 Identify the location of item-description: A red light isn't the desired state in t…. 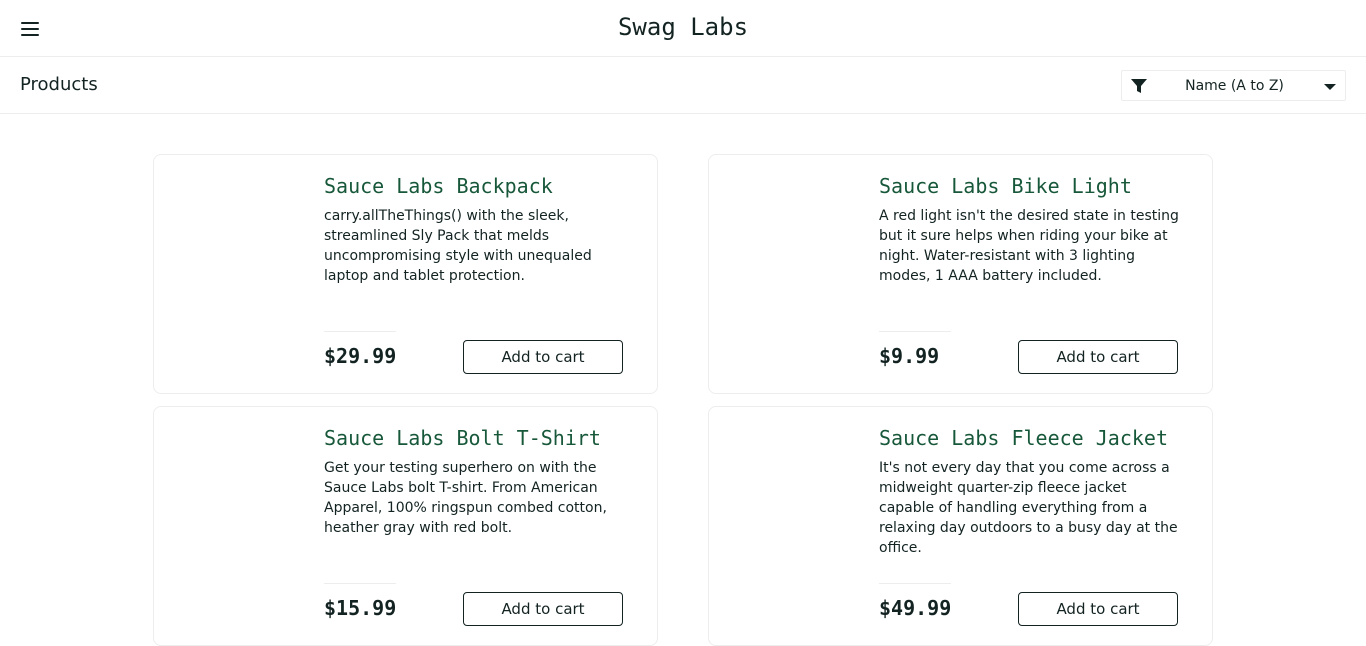
(1029, 246).